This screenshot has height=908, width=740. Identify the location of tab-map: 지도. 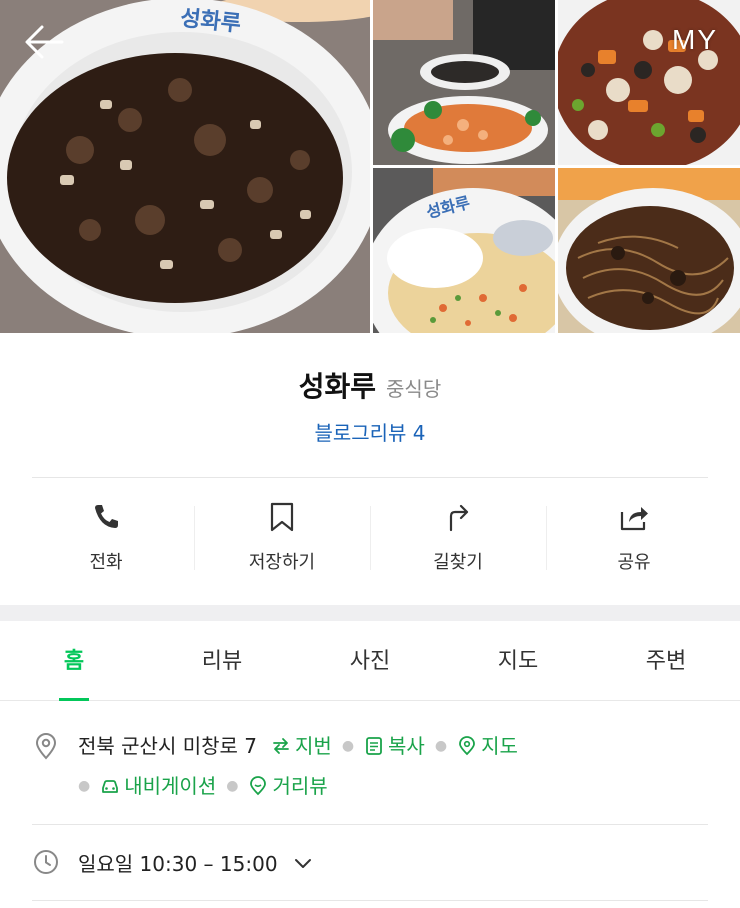
(518, 660).